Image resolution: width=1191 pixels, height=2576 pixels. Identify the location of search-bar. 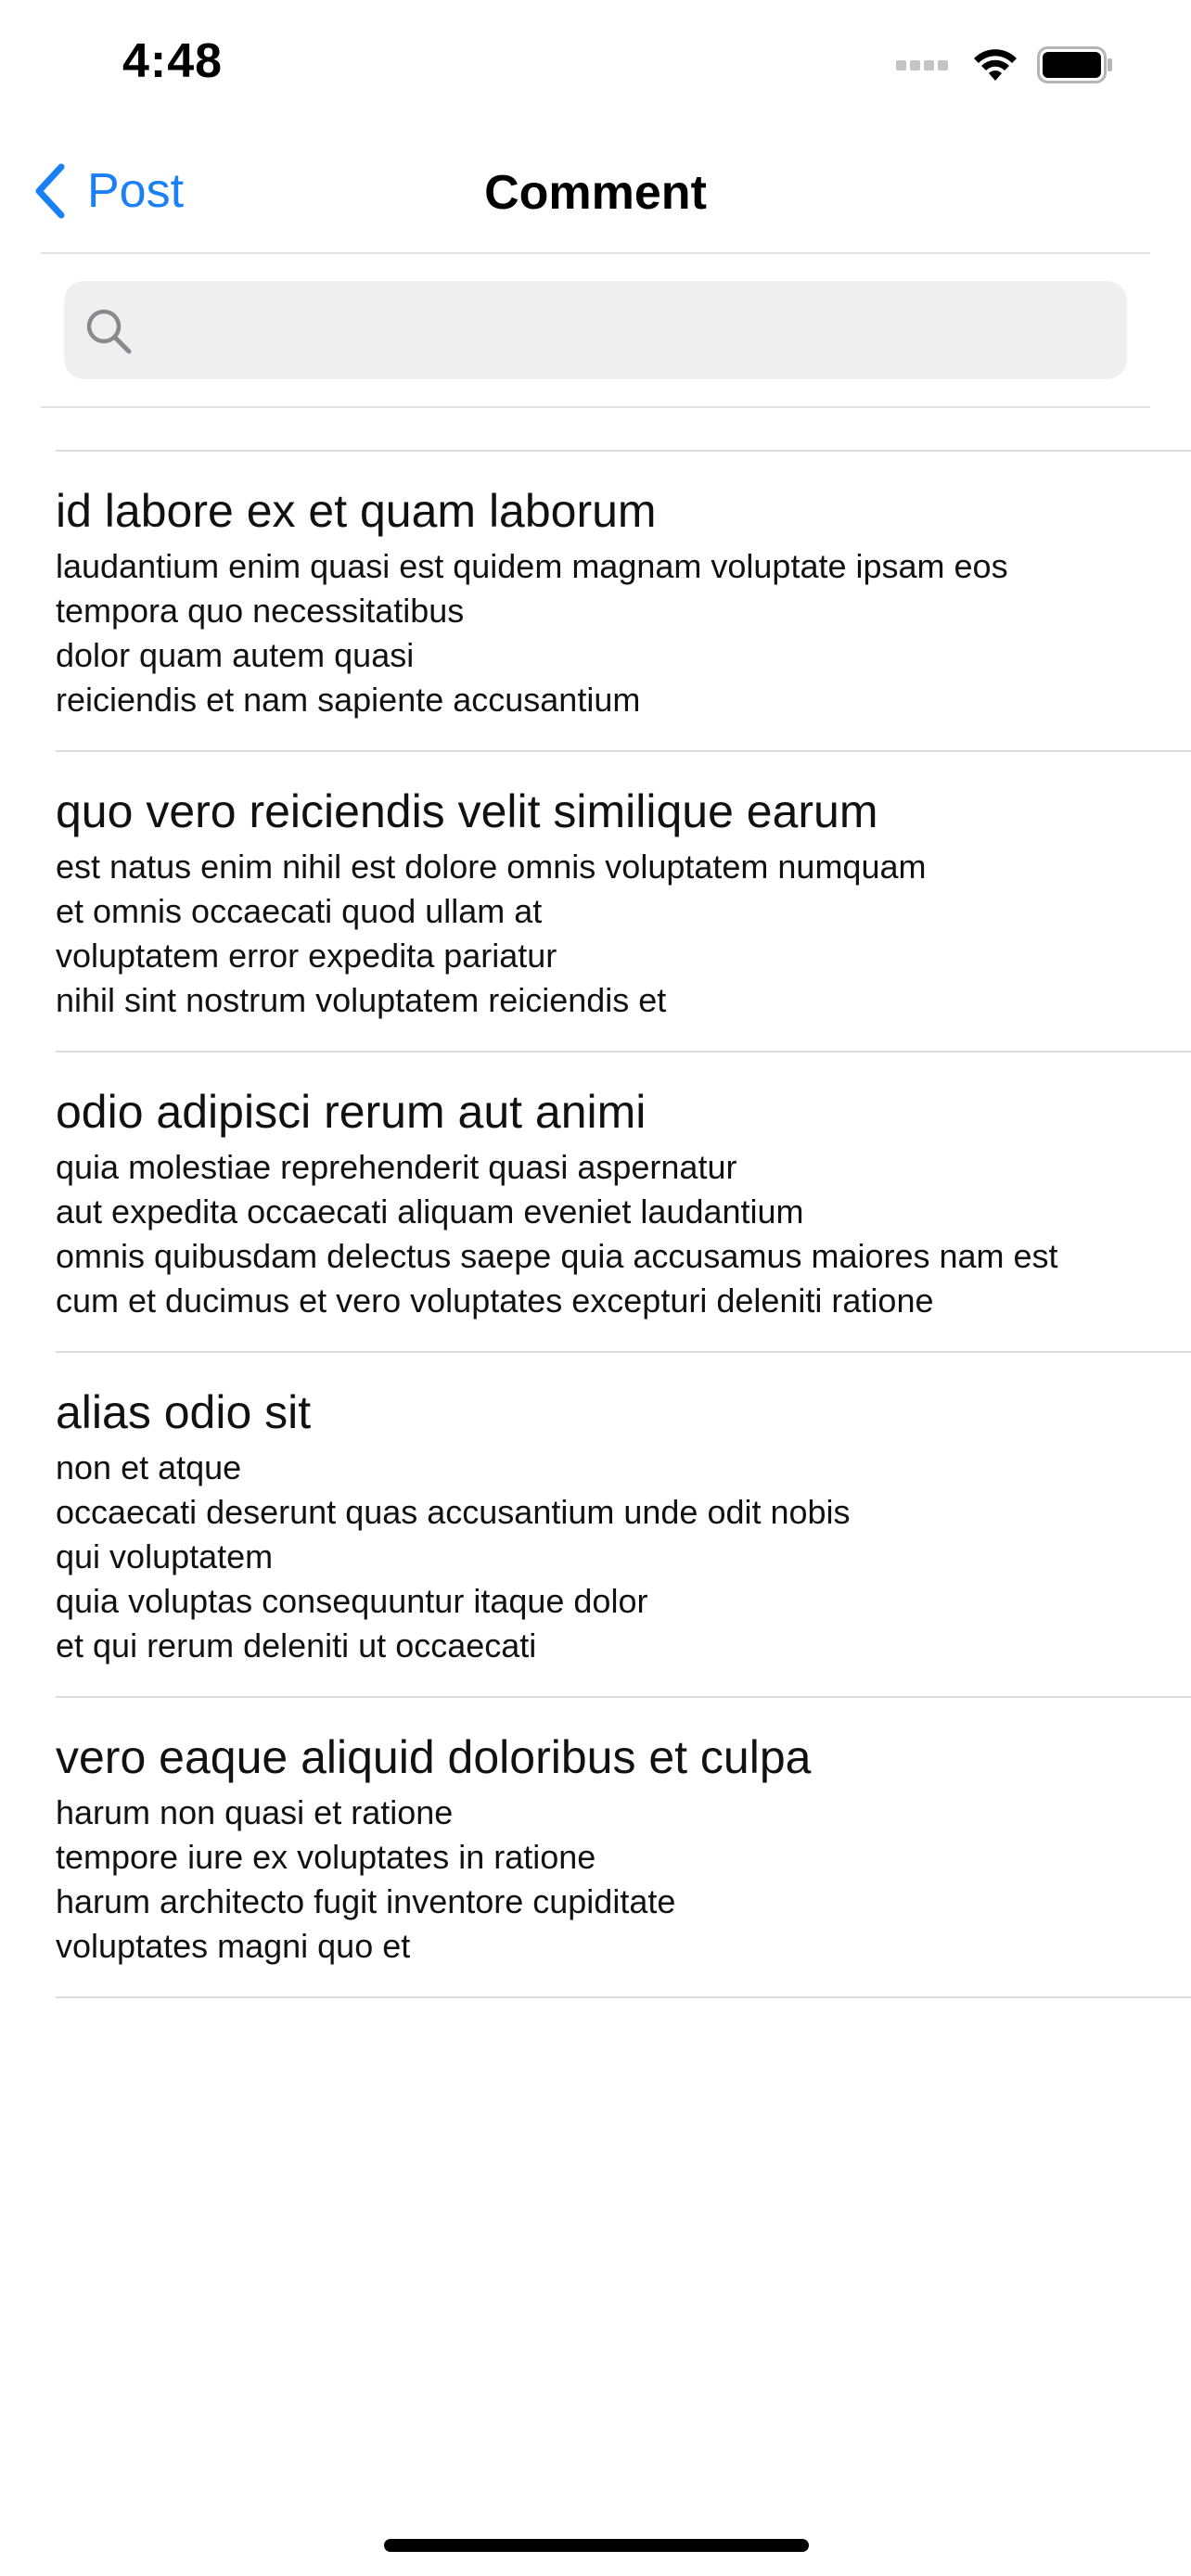
(595, 331).